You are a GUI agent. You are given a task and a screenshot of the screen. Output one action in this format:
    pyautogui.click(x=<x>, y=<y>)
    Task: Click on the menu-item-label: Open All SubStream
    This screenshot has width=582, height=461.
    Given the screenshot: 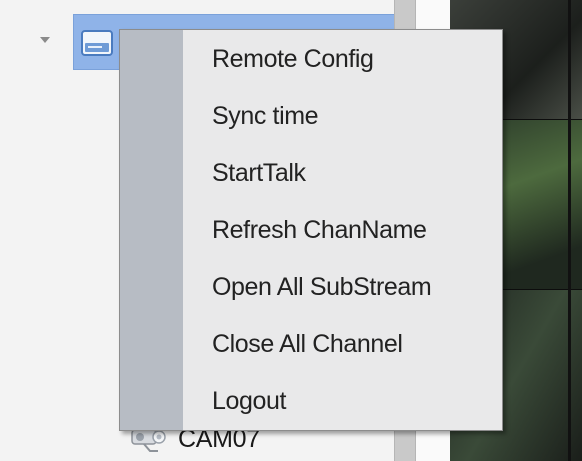 What is the action you would take?
    pyautogui.click(x=322, y=287)
    